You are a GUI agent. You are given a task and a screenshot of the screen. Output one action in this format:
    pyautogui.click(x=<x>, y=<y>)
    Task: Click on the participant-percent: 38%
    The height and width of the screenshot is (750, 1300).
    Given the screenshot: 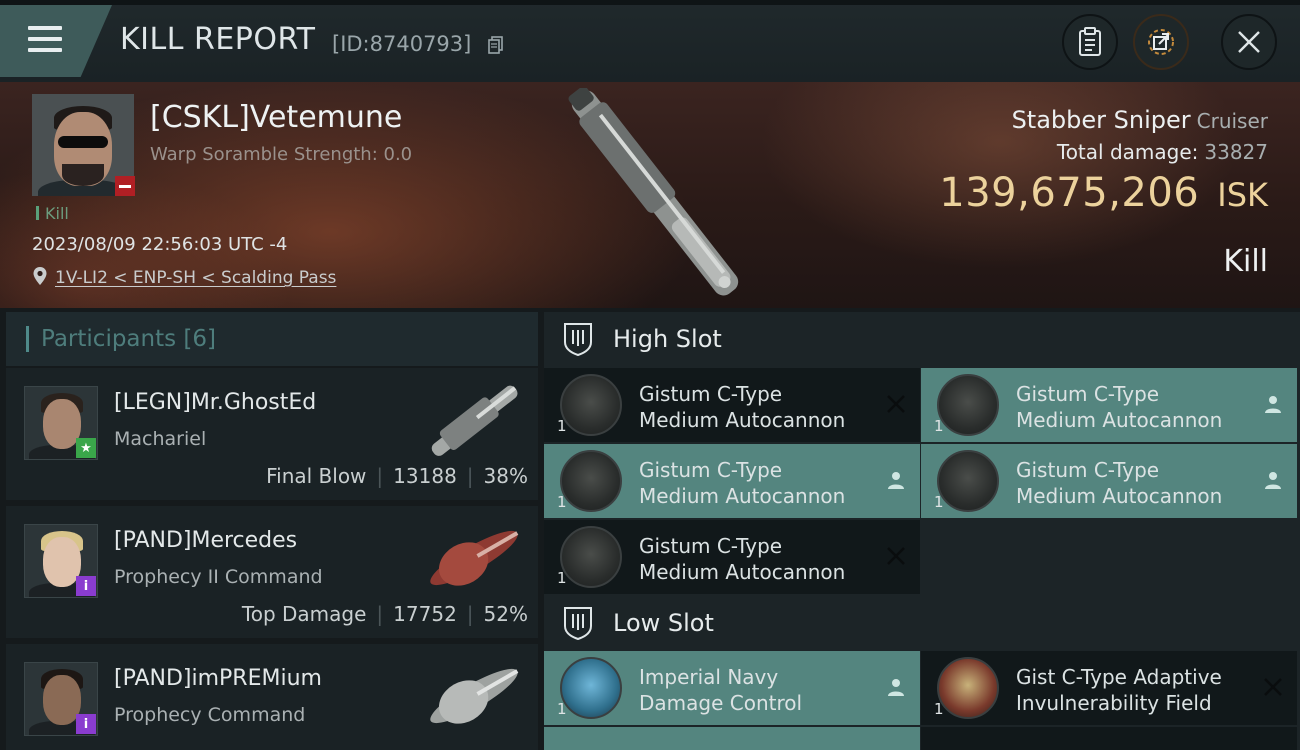 What is the action you would take?
    pyautogui.click(x=505, y=476)
    